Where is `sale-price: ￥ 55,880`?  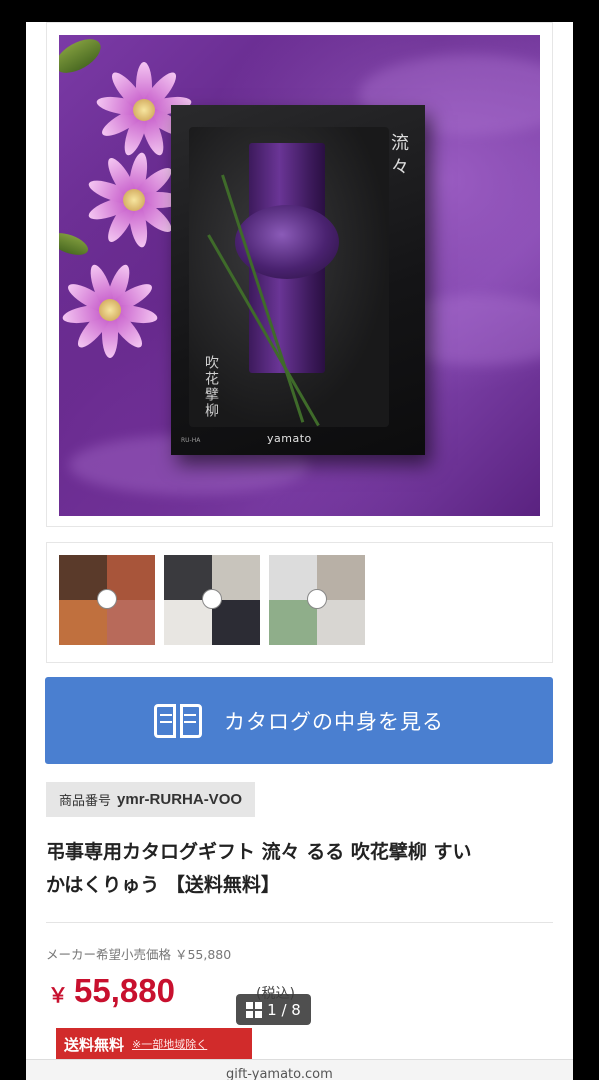 sale-price: ￥ 55,880 is located at coordinates (111, 991).